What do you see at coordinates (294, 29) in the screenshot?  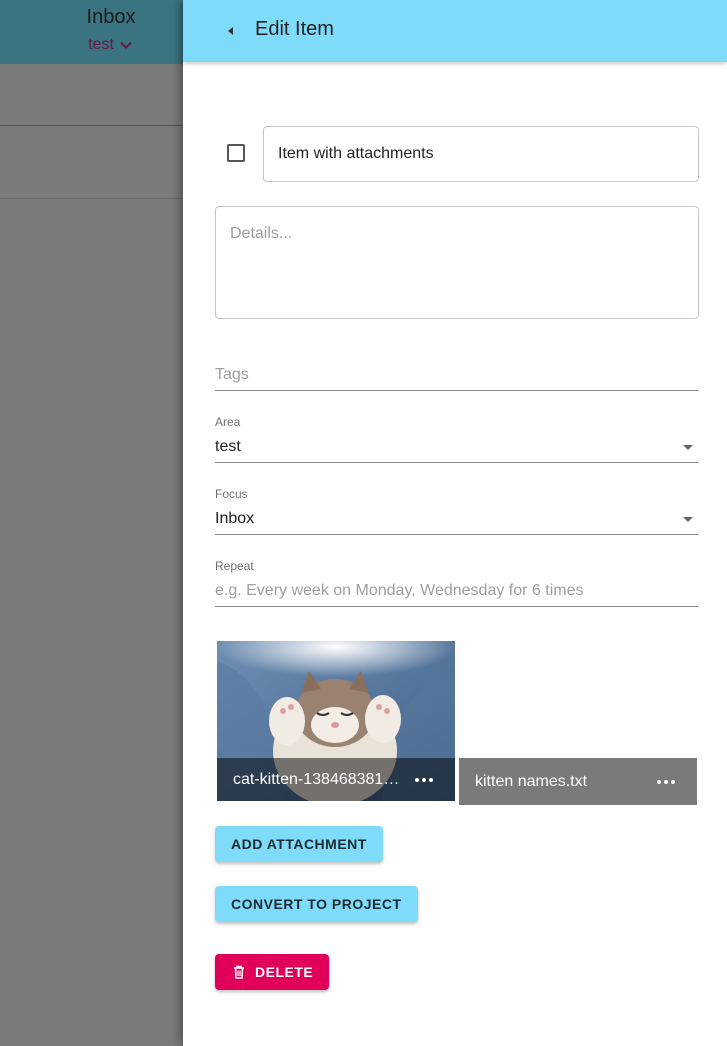 I see `drawer-title: Edit Item` at bounding box center [294, 29].